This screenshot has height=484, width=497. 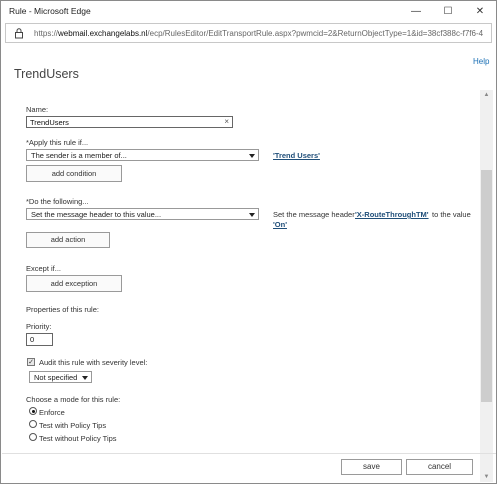 I want to click on action-desc-middle: to the value, so click(x=451, y=214).